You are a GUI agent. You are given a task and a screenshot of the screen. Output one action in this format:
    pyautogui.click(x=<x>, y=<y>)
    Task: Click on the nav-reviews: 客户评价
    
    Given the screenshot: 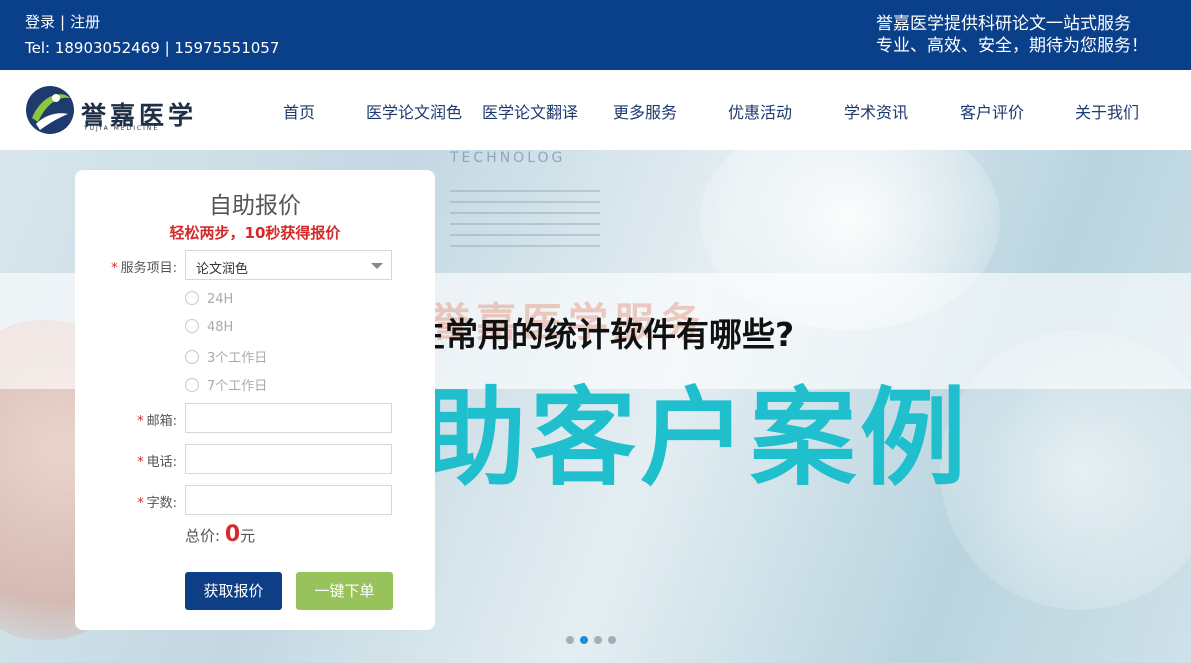 What is the action you would take?
    pyautogui.click(x=992, y=110)
    